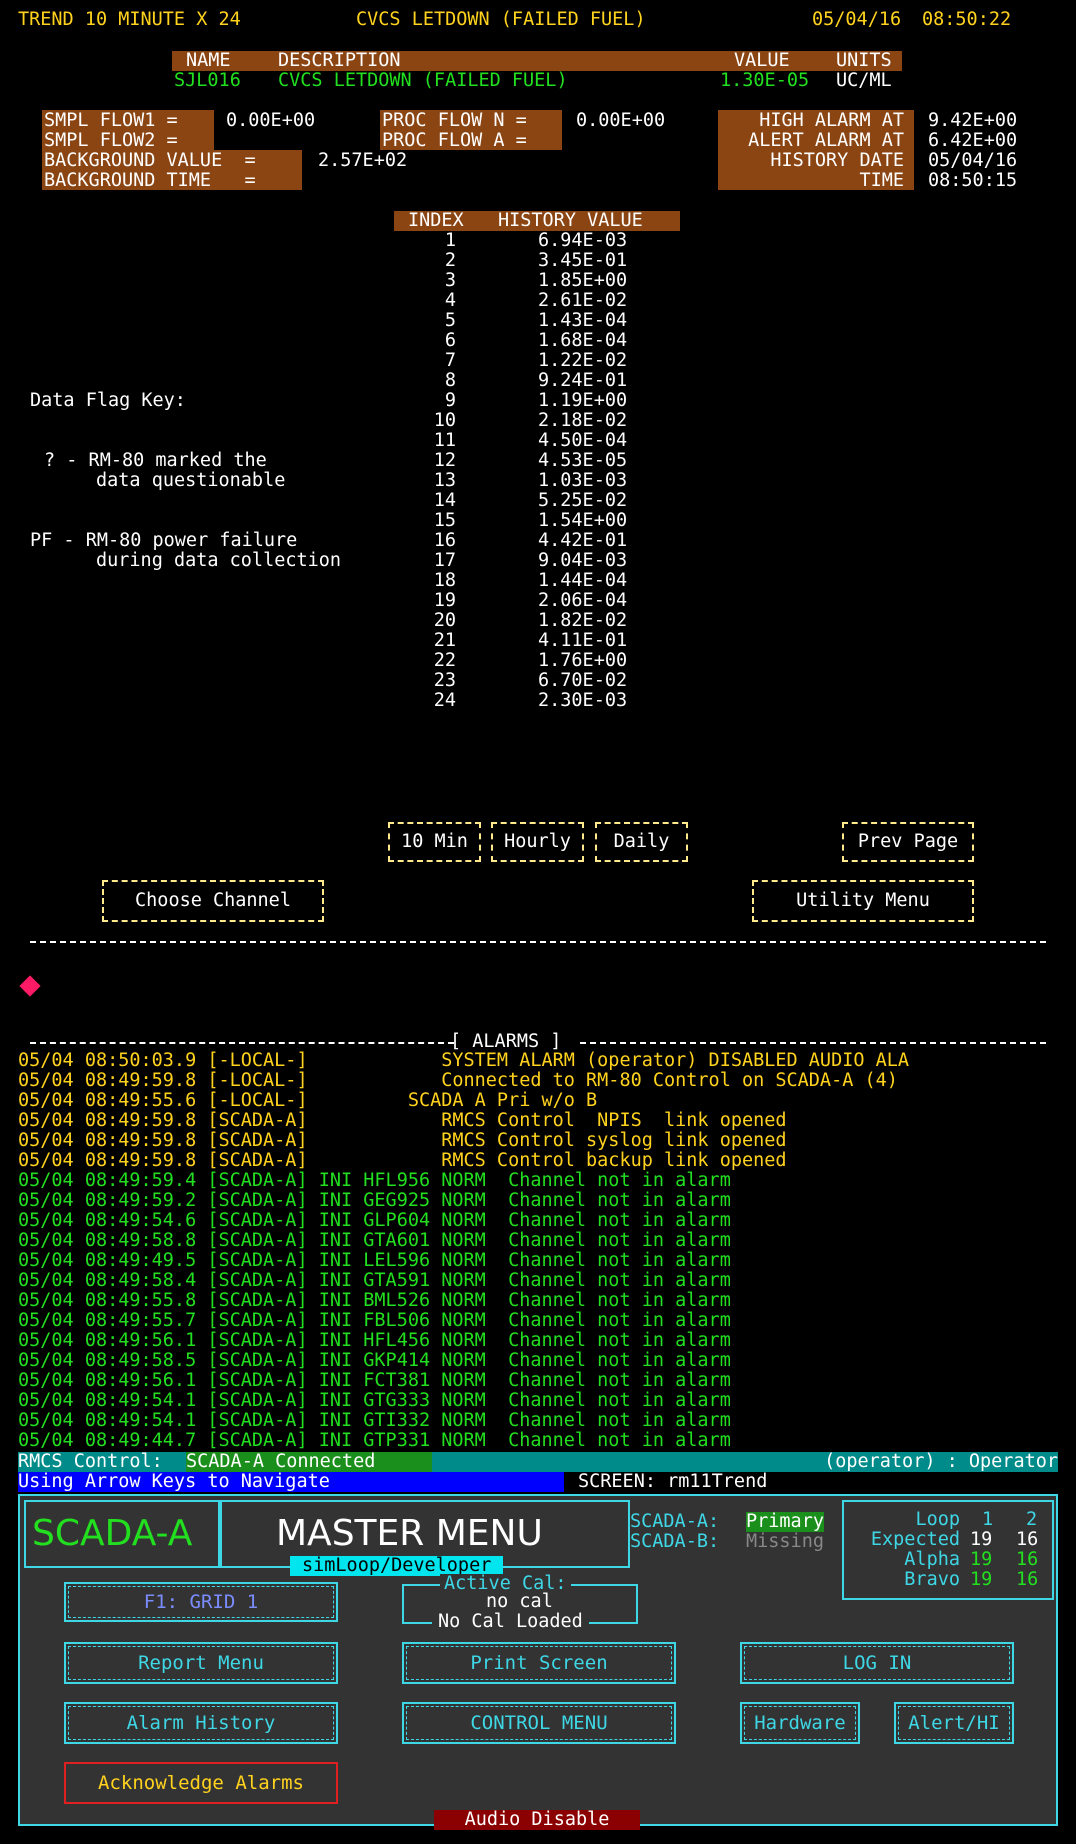 The width and height of the screenshot is (1076, 1844). I want to click on control-menu-button: CONTROL MENU, so click(539, 1723).